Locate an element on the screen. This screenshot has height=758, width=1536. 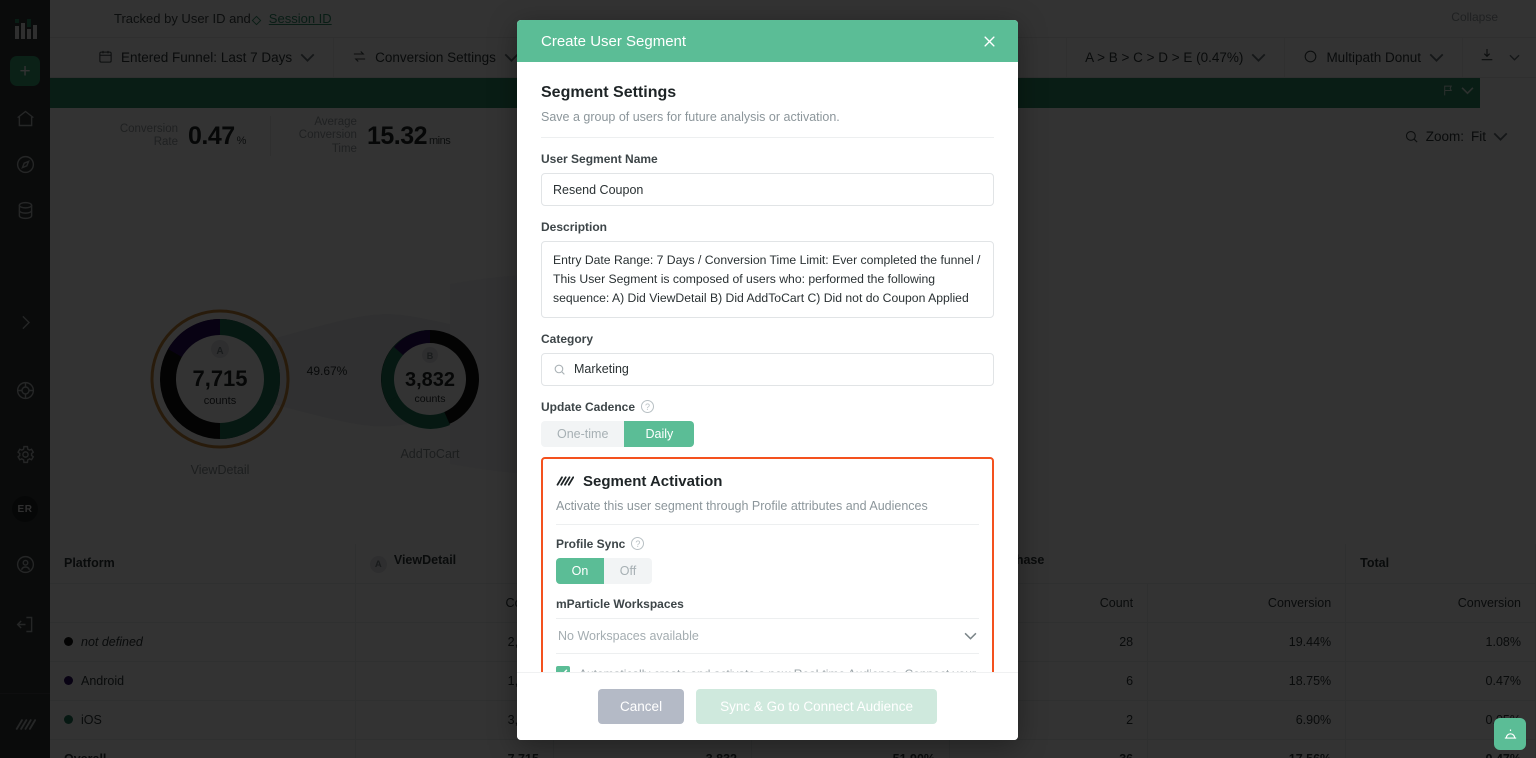
profile-sync-option-off: Off is located at coordinates (628, 570).